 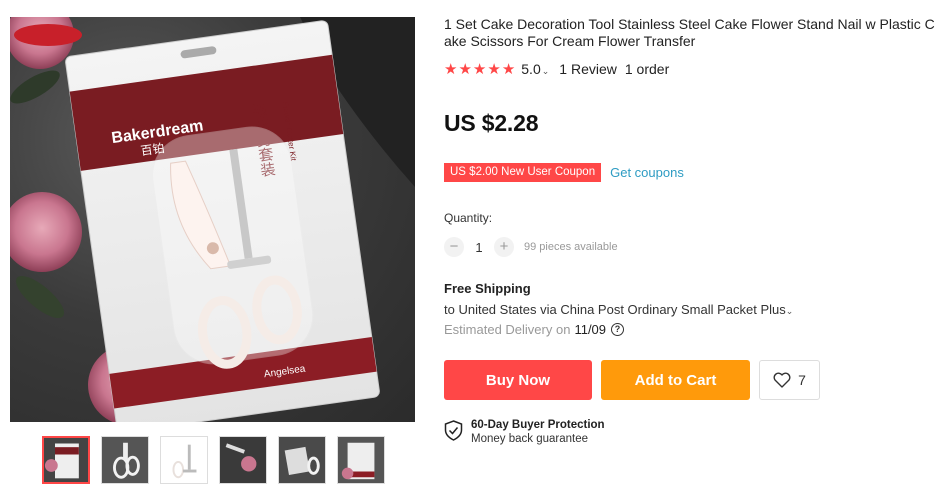 What do you see at coordinates (453, 430) in the screenshot?
I see `shield-check-icon` at bounding box center [453, 430].